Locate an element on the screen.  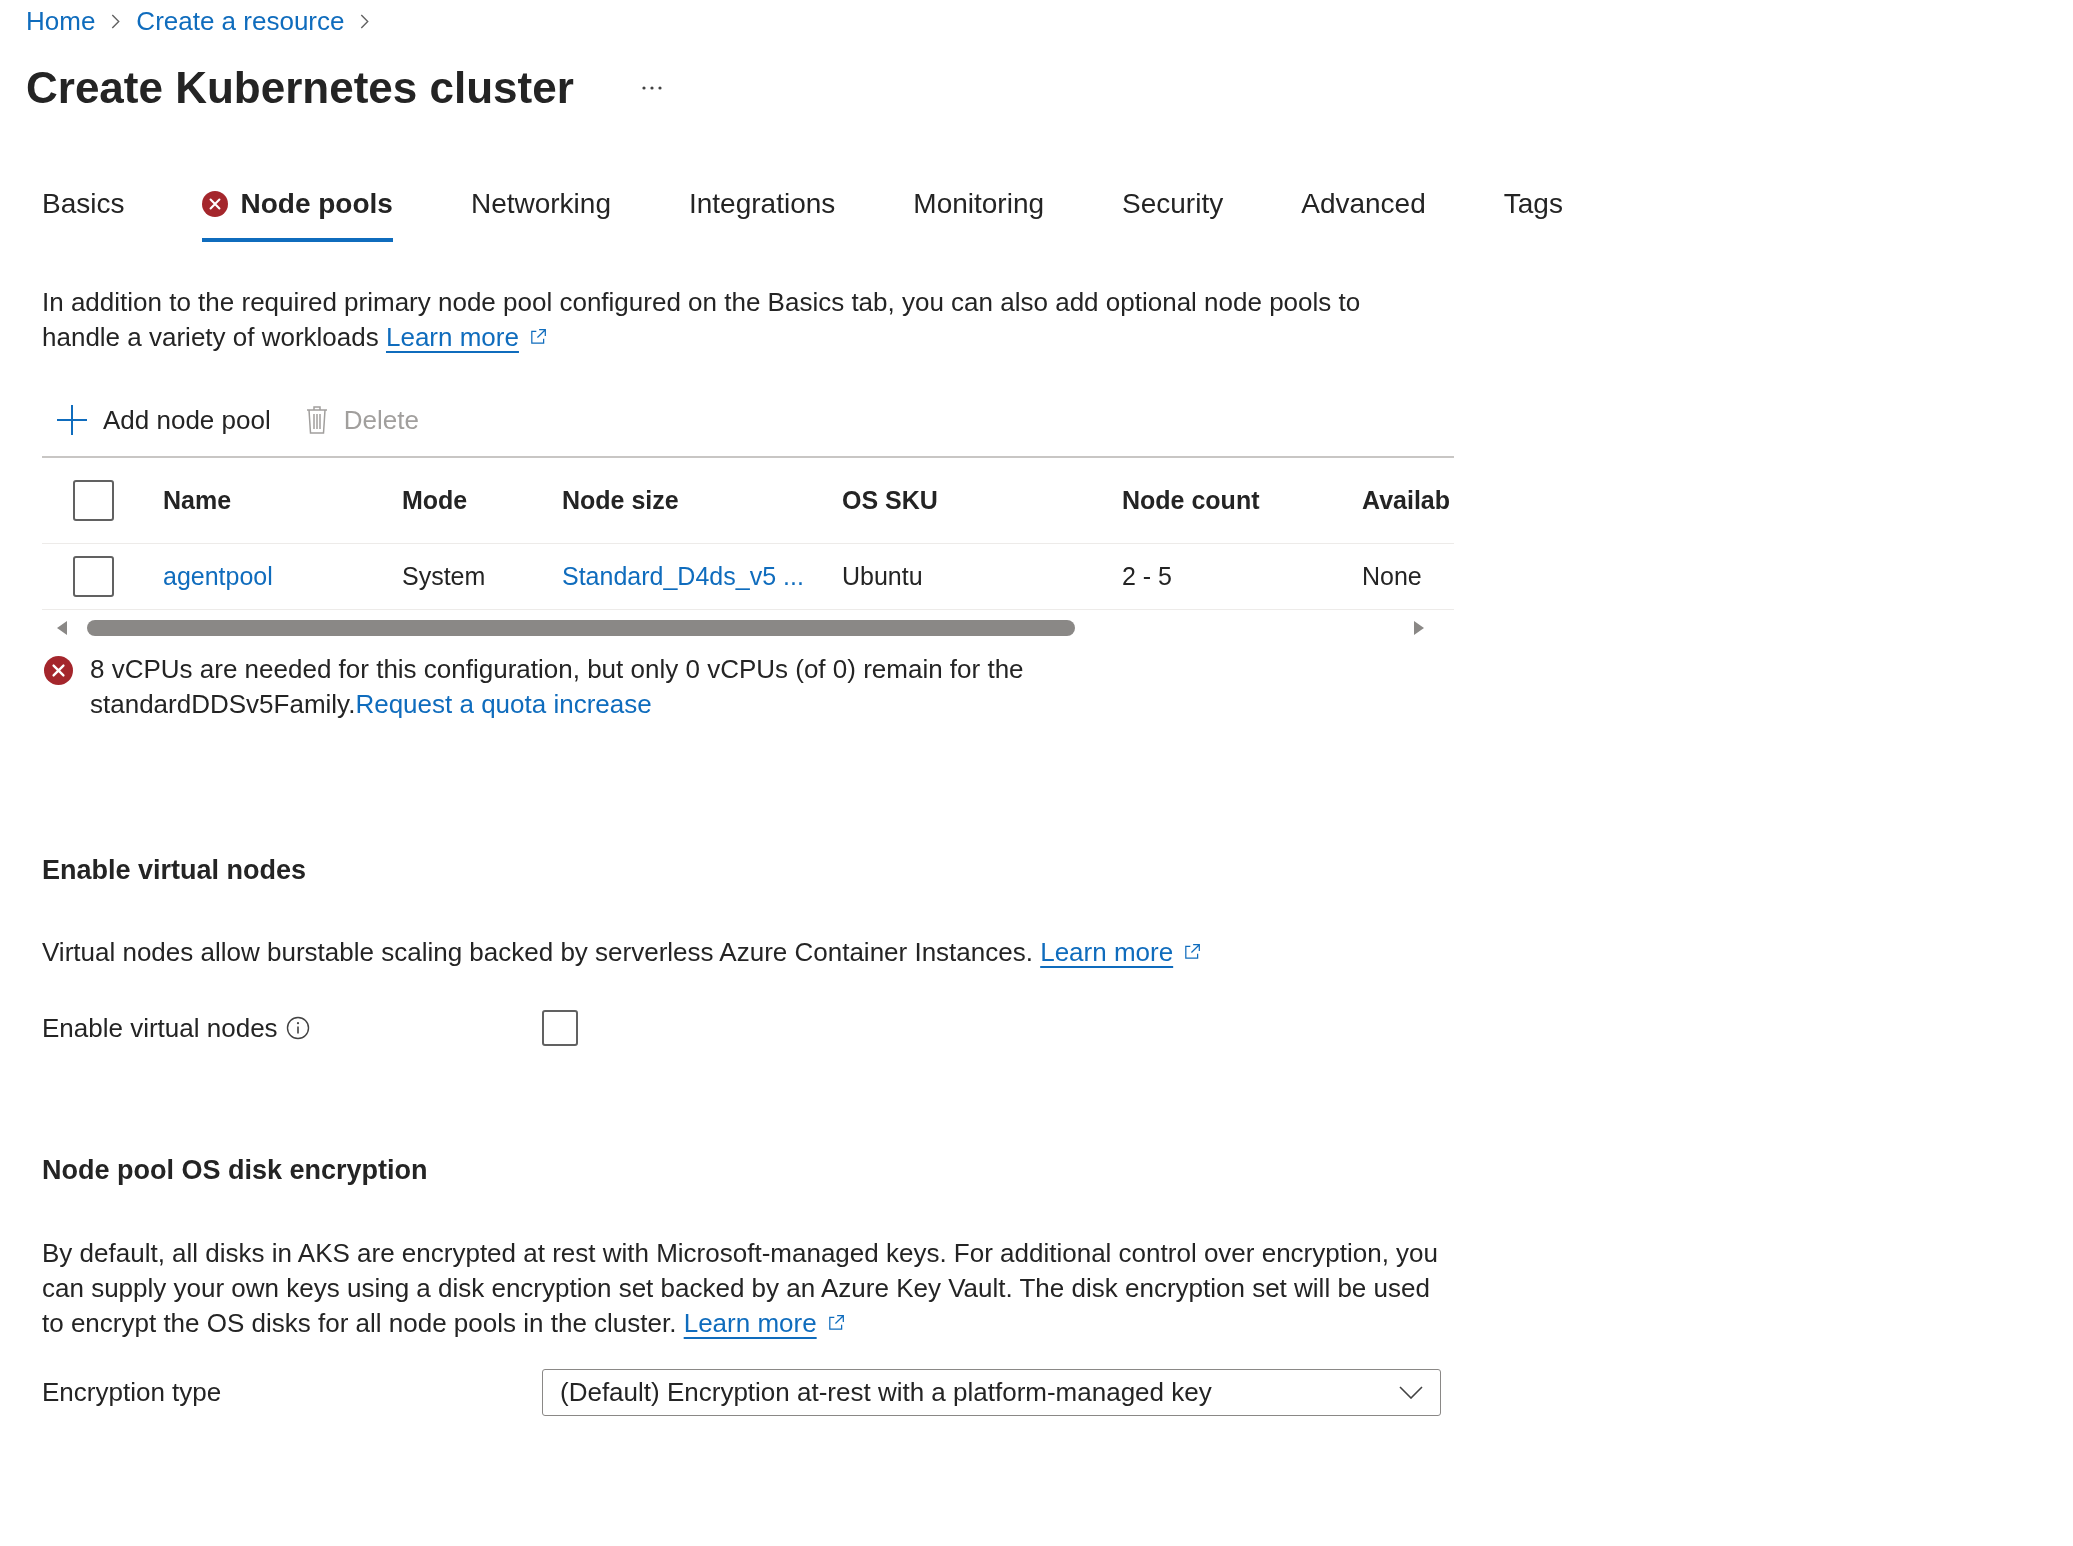
tab: Networking is located at coordinates (540, 206).